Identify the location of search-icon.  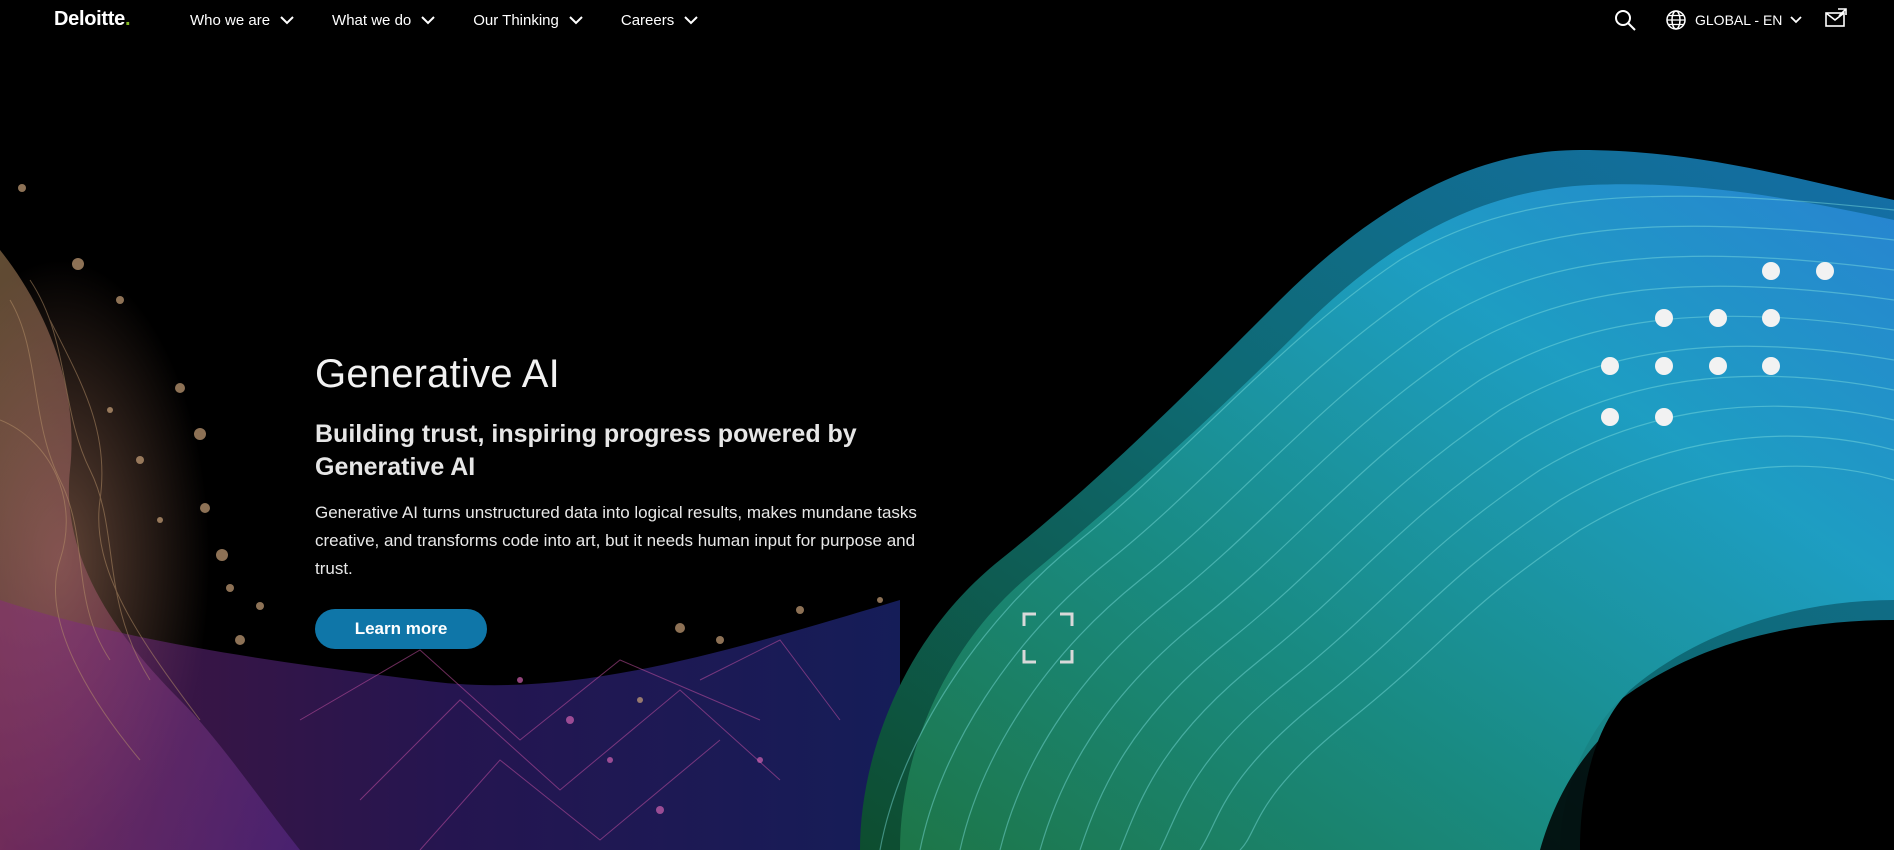
(1625, 20).